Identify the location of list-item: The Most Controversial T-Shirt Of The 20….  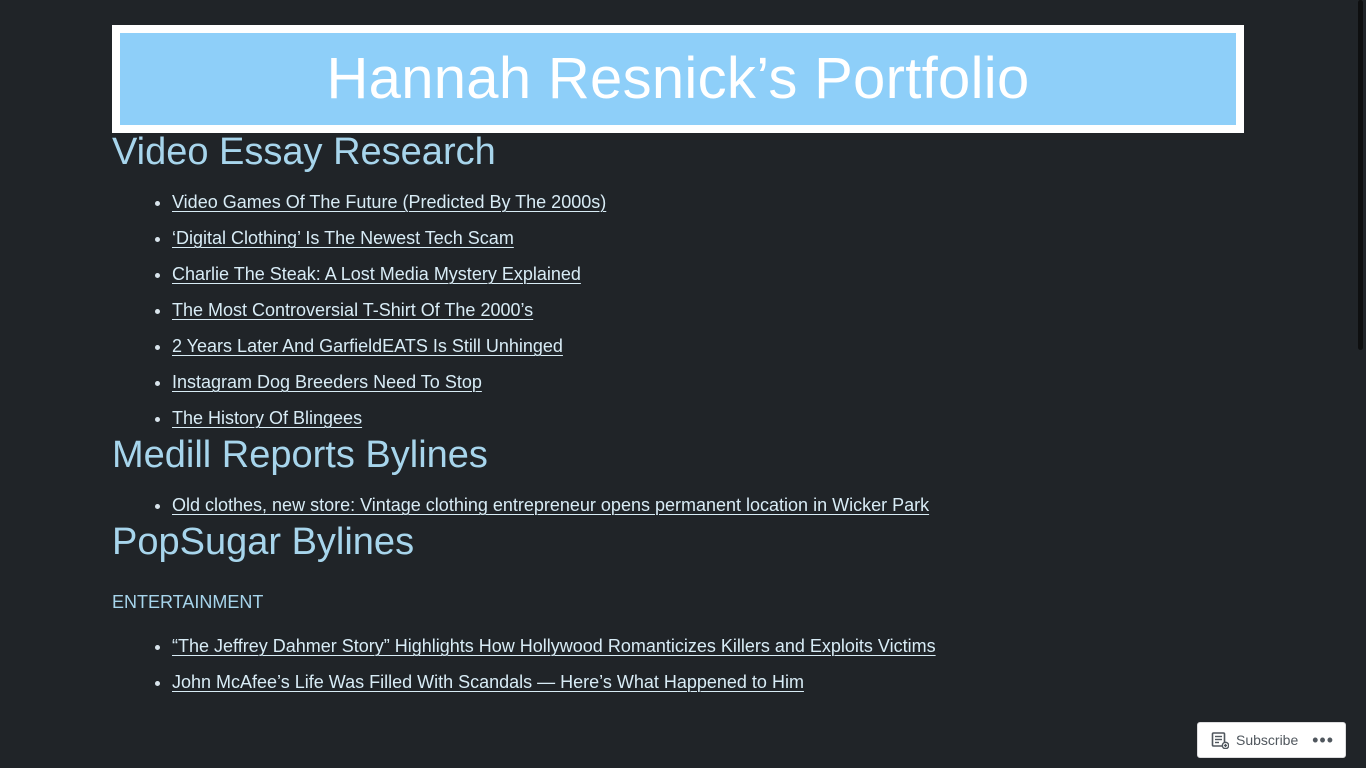
(708, 310).